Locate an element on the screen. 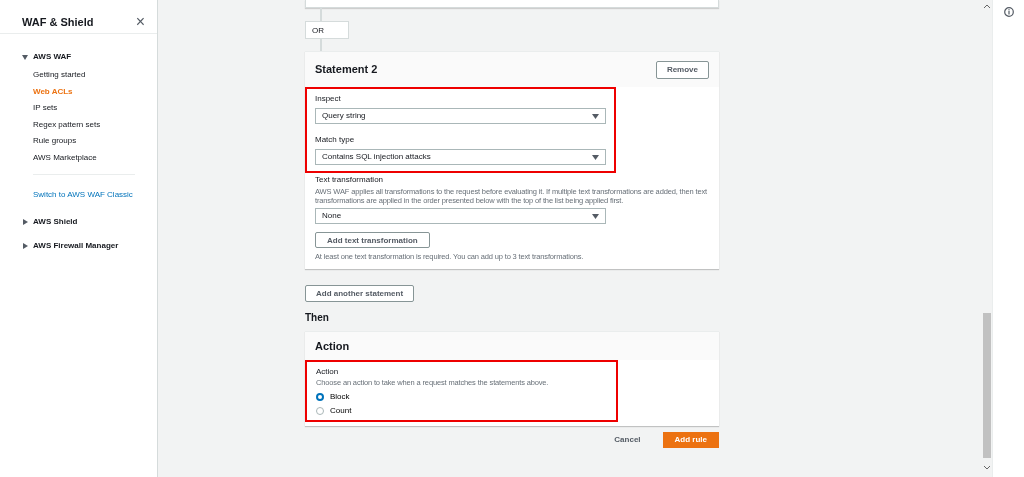  field-label: Inspect is located at coordinates (328, 99).